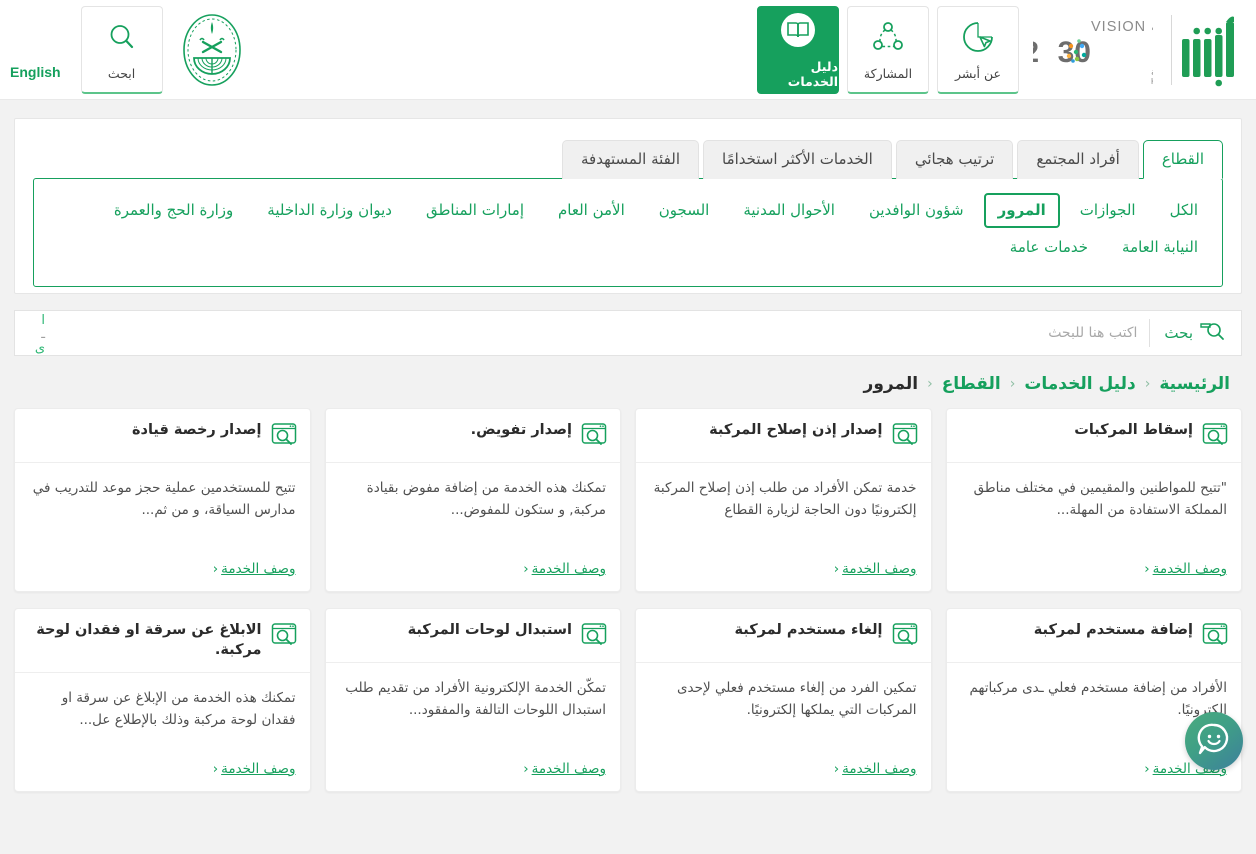  Describe the element at coordinates (212, 50) in the screenshot. I see `saudi-emblem-icon` at that location.